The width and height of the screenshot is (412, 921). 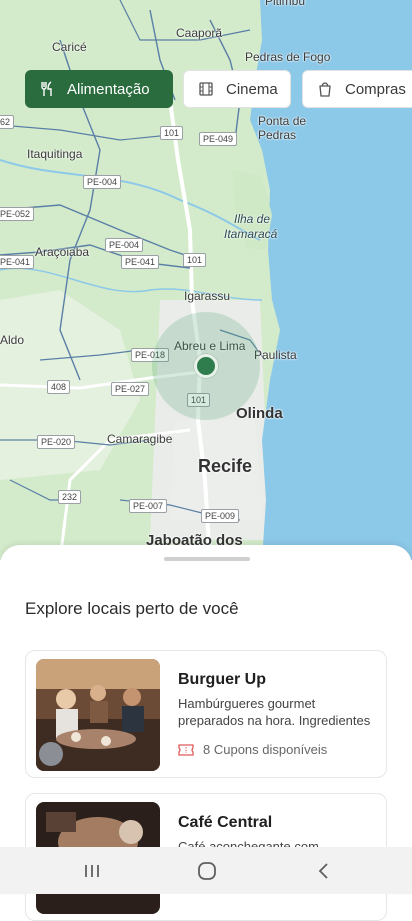 I want to click on place-label: Ponta de Pedras, so click(x=282, y=128).